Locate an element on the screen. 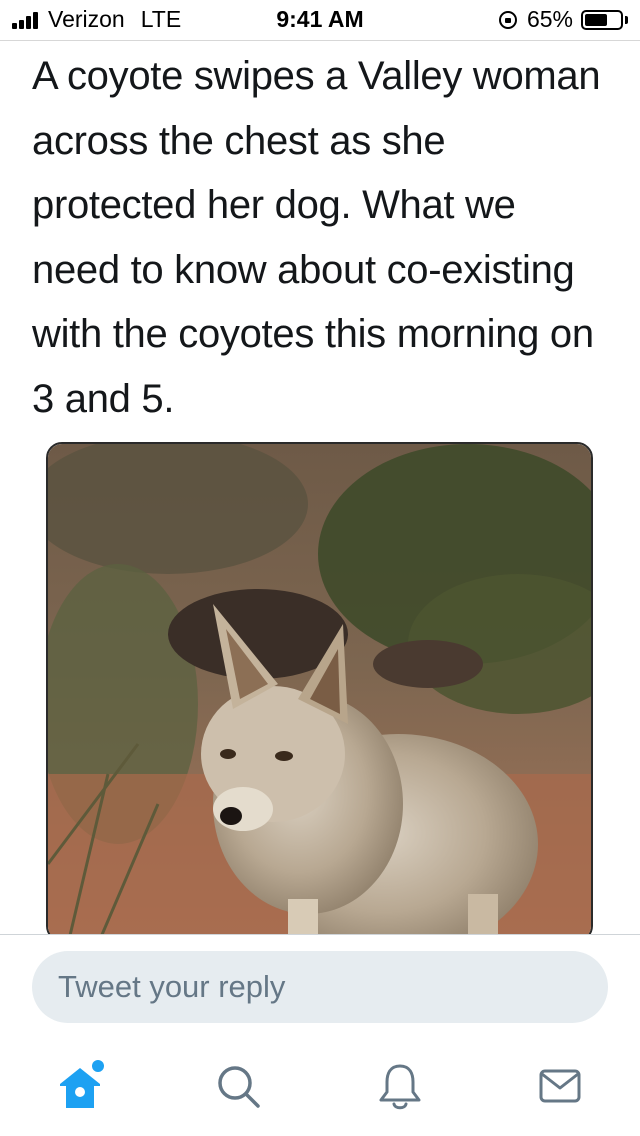 The width and height of the screenshot is (640, 1136). bell-icon is located at coordinates (400, 1087).